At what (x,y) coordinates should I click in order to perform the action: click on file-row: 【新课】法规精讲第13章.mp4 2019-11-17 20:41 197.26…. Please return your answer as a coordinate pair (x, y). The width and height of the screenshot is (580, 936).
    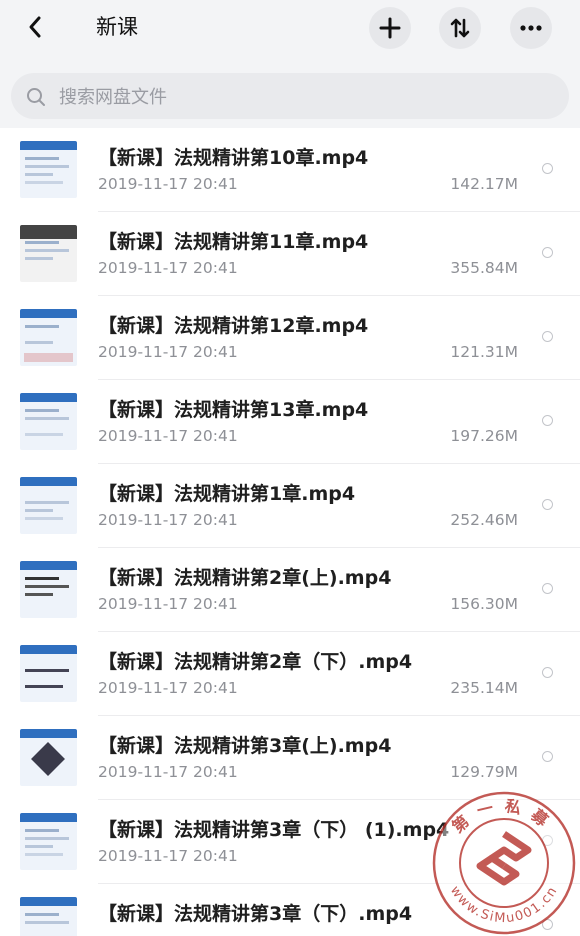
    Looking at the image, I should click on (290, 422).